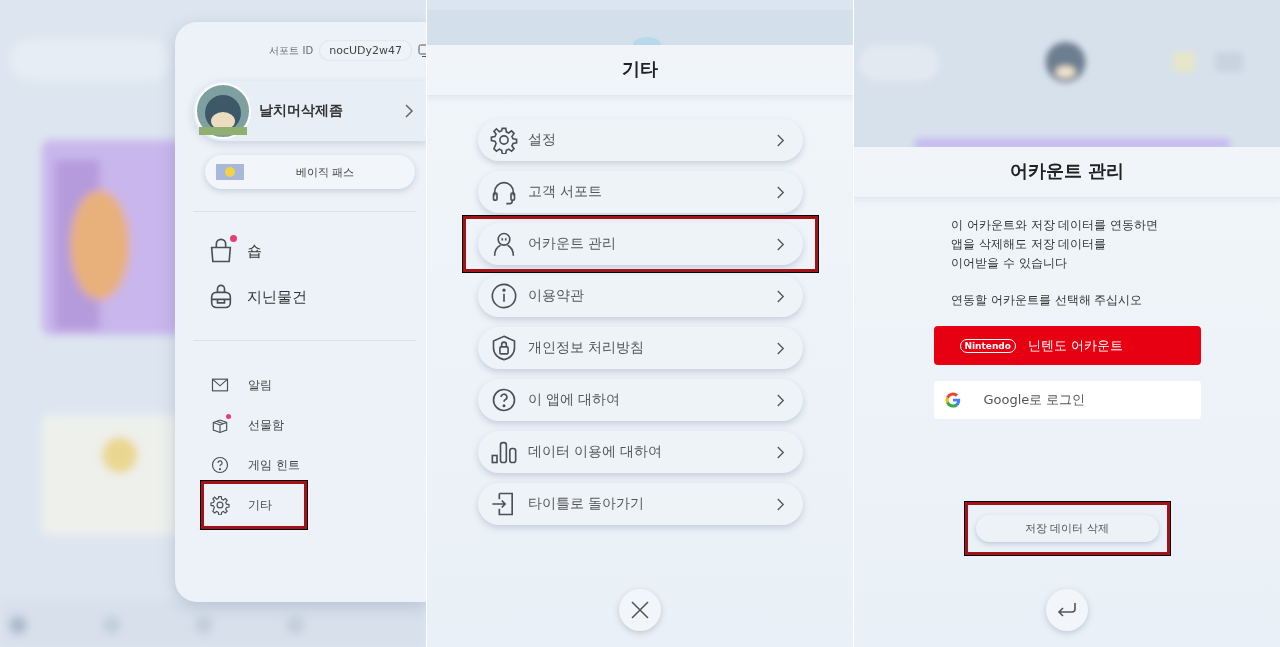 This screenshot has height=647, width=1280. I want to click on menu-item: 어카운트 관리, so click(640, 244).